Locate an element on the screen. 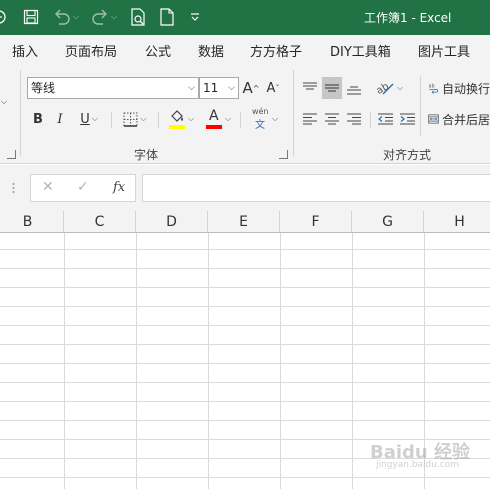  print-preview-icon is located at coordinates (138, 17).